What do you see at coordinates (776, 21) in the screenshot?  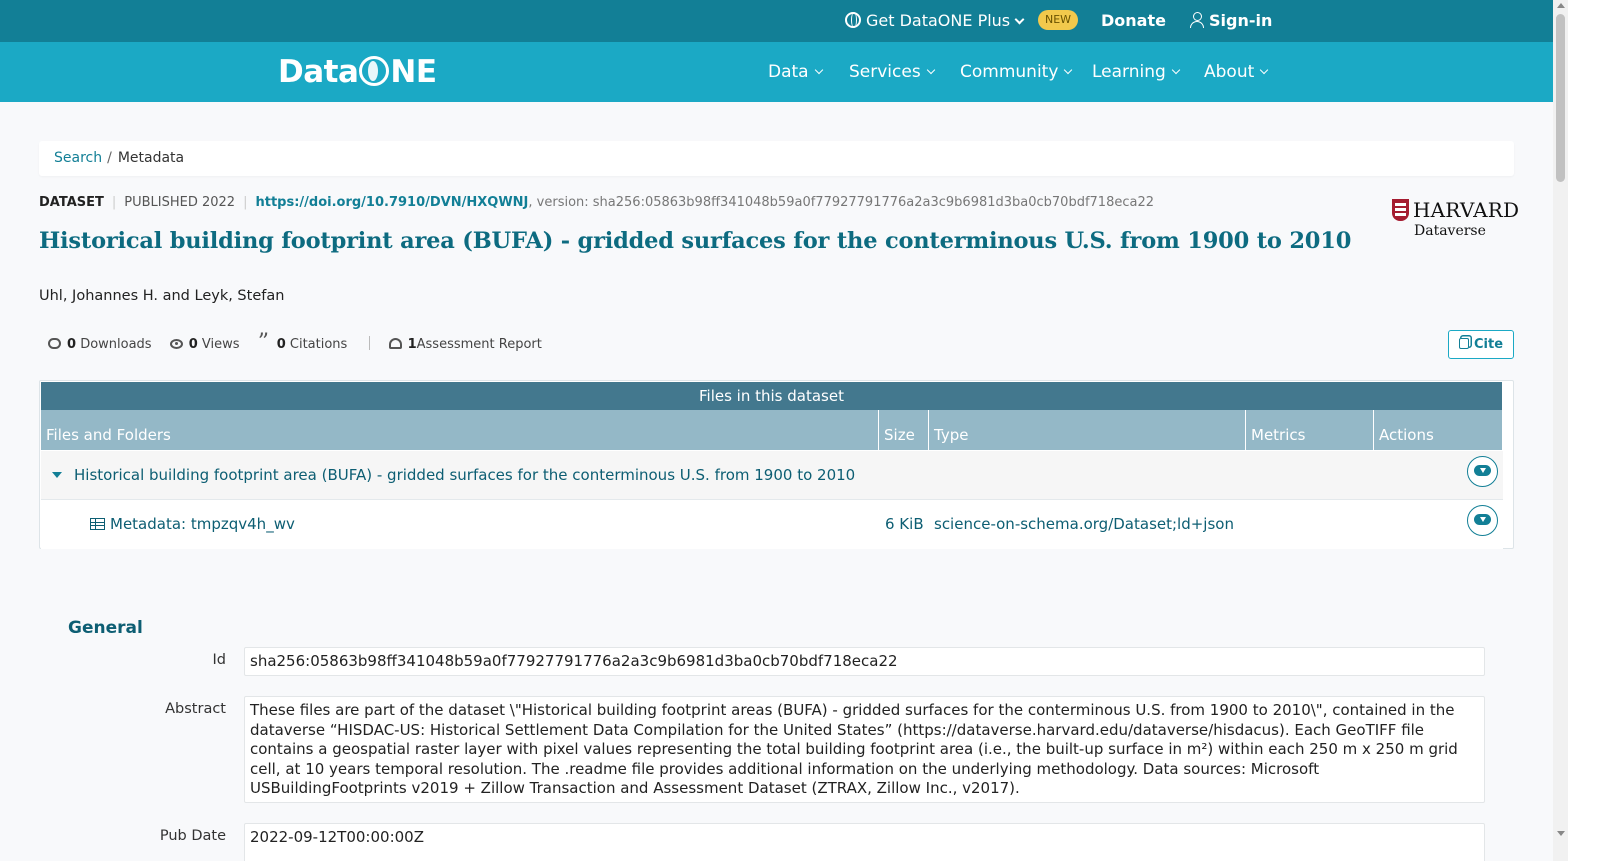 I see `utility-bar: Get DataONE Plus NEW Donate Sign-in` at bounding box center [776, 21].